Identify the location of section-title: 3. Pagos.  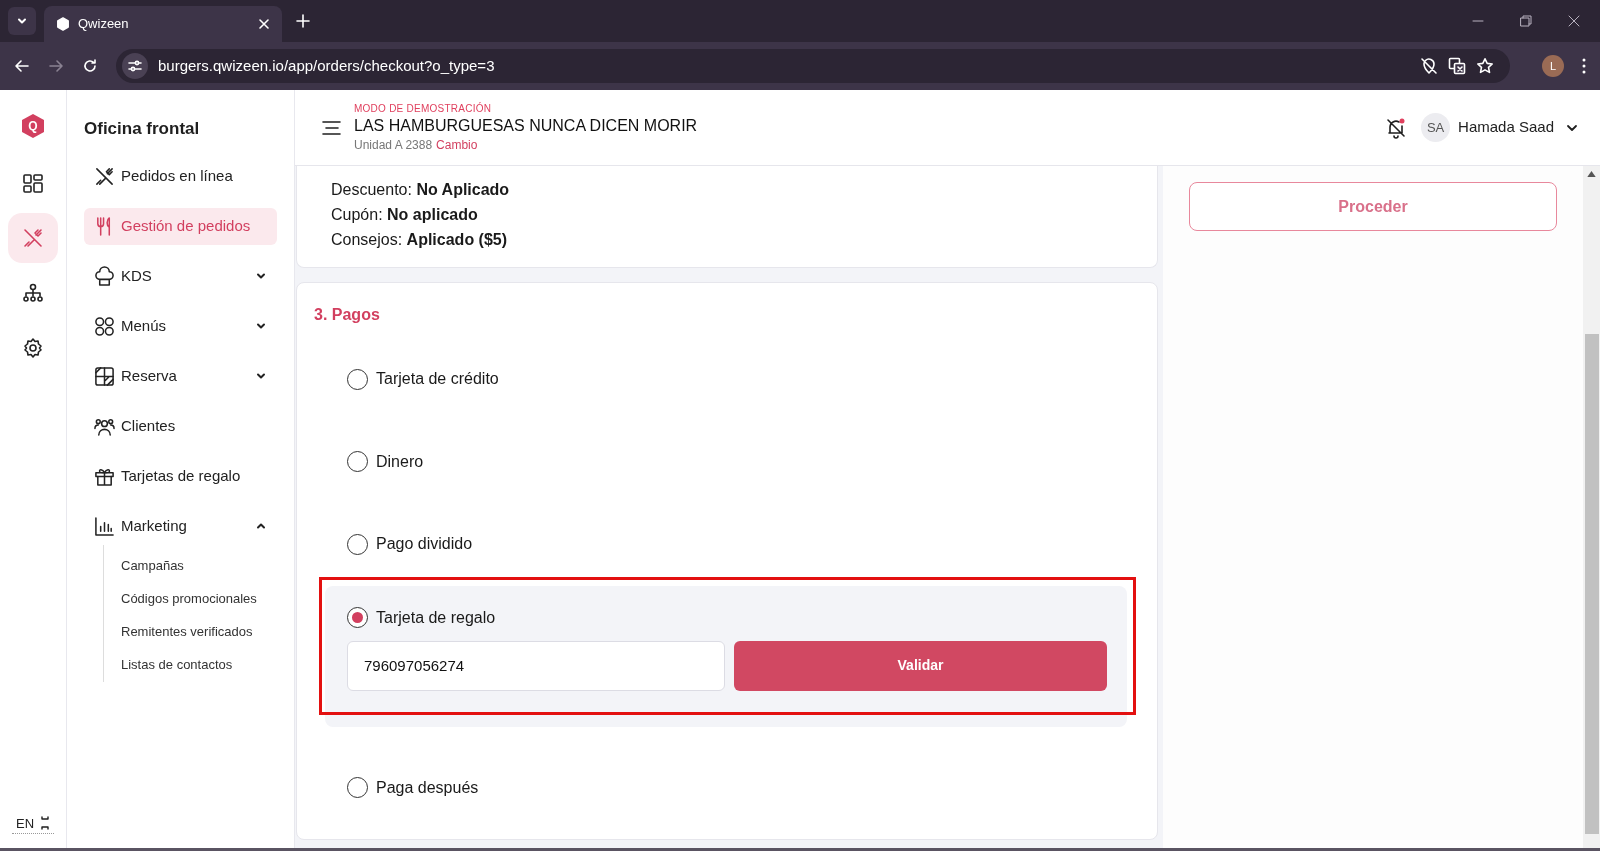
(347, 315).